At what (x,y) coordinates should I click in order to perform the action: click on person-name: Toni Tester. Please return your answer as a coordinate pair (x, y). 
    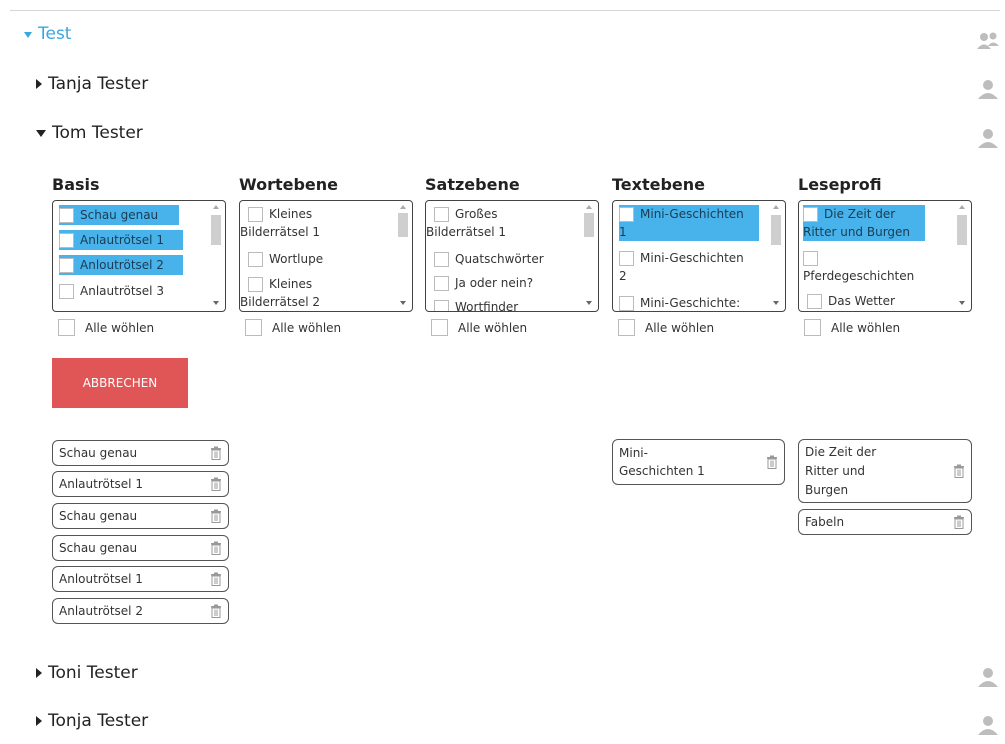
    Looking at the image, I should click on (93, 673).